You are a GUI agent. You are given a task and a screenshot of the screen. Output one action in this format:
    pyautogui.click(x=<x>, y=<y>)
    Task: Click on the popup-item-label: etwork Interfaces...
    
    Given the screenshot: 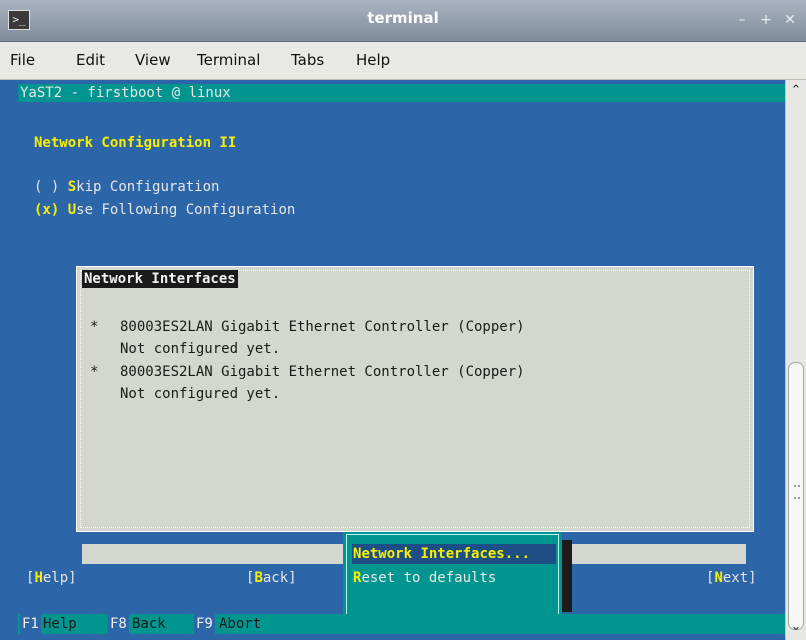 What is the action you would take?
    pyautogui.click(x=446, y=554)
    